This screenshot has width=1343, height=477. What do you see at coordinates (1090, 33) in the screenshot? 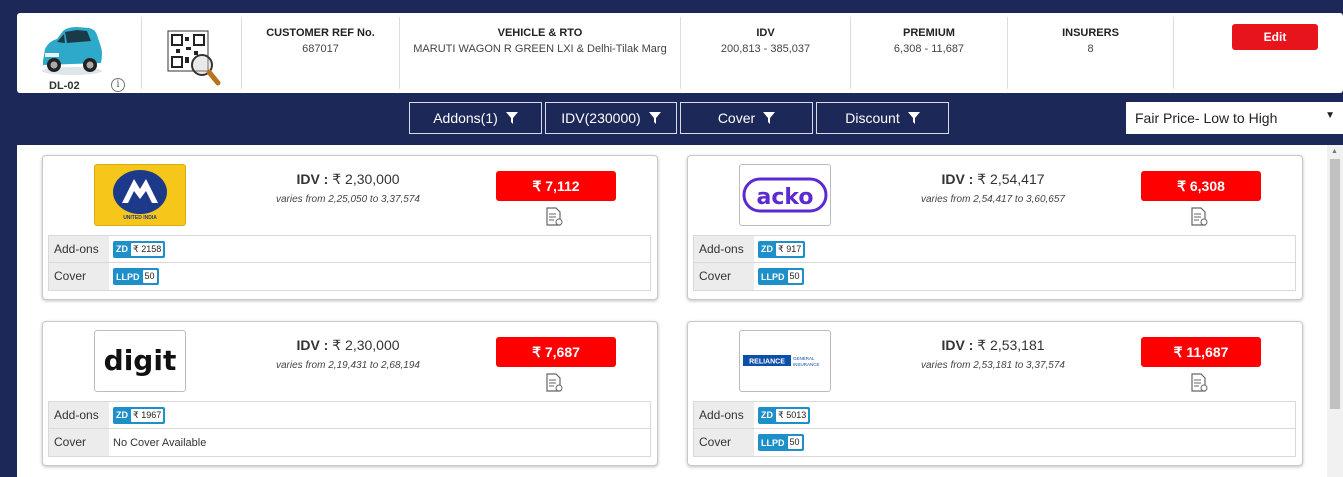
I see `insurers-label: INSURERS` at bounding box center [1090, 33].